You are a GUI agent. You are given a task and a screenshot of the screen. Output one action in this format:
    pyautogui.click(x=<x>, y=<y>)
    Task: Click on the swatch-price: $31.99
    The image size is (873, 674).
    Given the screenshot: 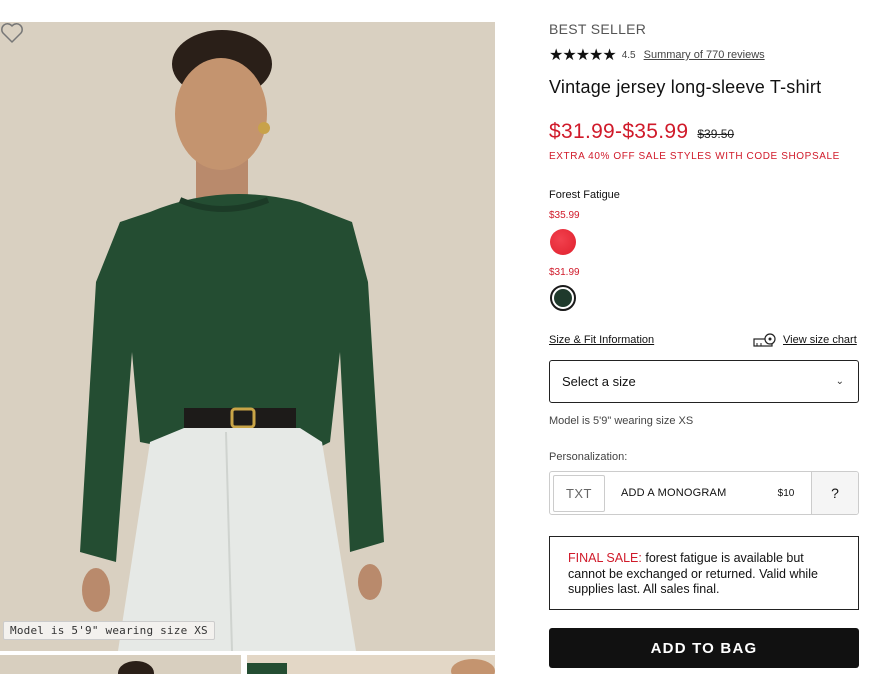 What is the action you would take?
    pyautogui.click(x=564, y=272)
    